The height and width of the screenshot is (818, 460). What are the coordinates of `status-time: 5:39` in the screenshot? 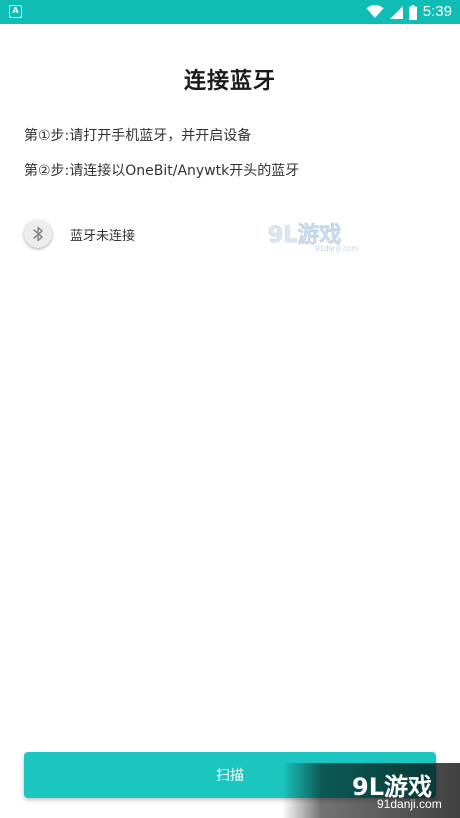 It's located at (437, 11).